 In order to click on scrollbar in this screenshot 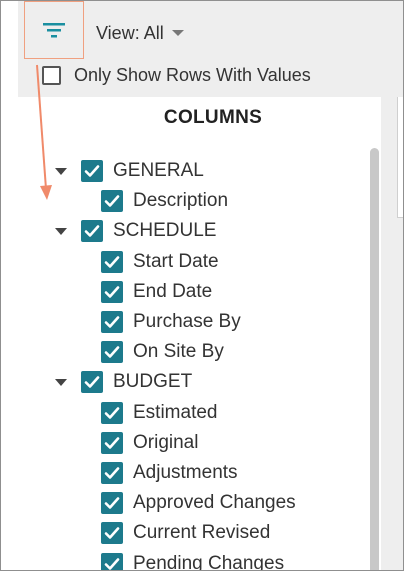, I will do `click(374, 359)`.